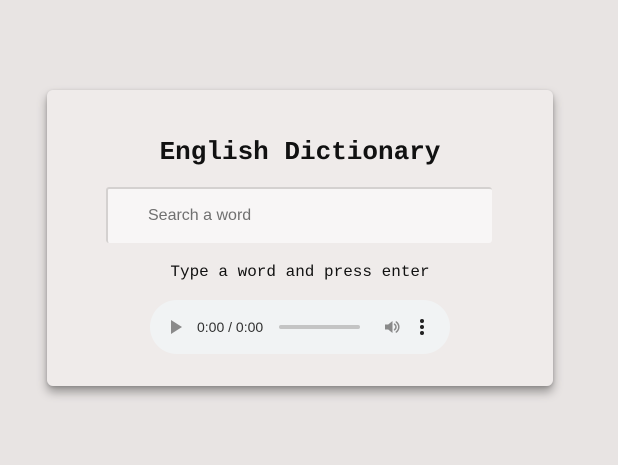  I want to click on search-input, so click(299, 215).